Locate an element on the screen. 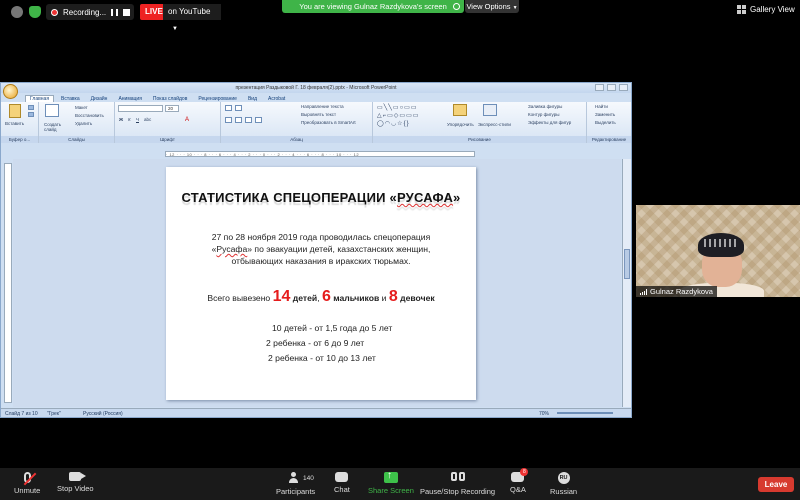  group-label: Рисование is located at coordinates (479, 139).